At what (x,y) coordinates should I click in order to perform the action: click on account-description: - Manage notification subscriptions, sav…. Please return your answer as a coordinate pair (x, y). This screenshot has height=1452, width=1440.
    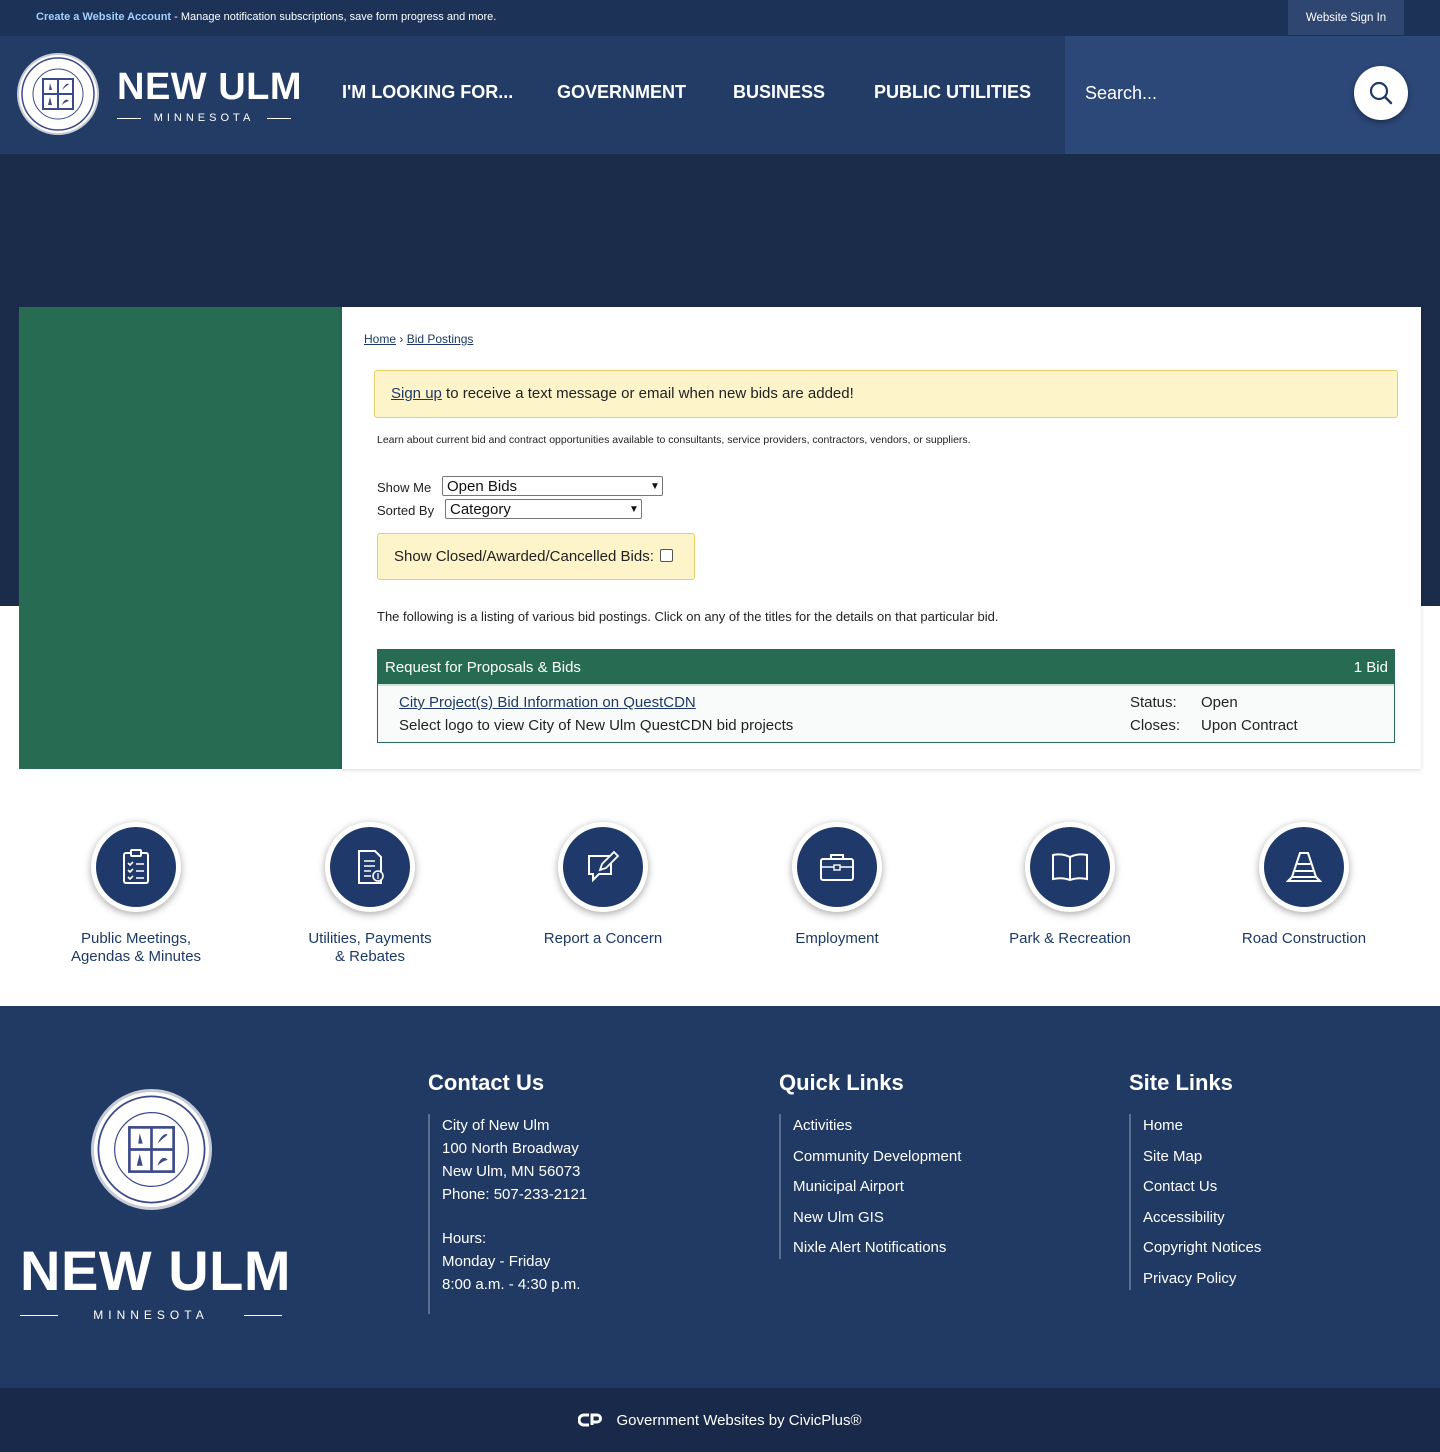
    Looking at the image, I should click on (334, 17).